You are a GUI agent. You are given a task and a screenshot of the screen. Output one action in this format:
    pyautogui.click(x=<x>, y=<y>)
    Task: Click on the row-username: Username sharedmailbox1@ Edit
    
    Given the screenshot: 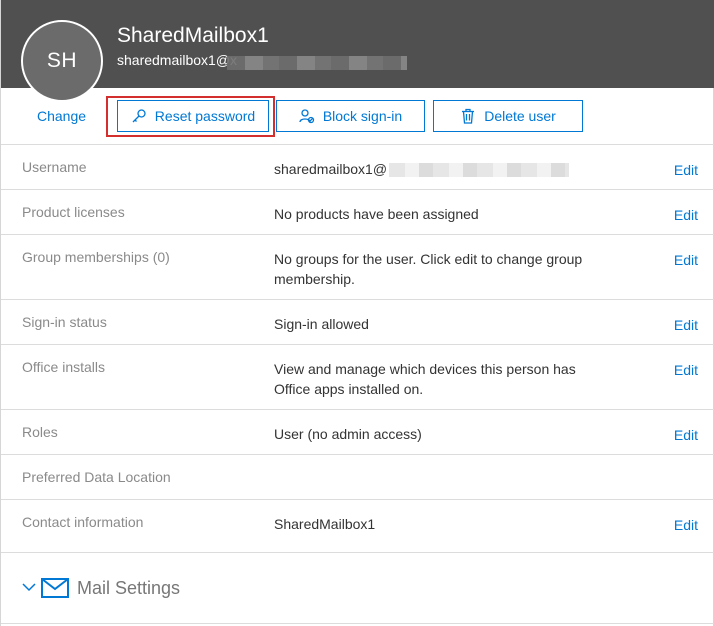 What is the action you would take?
    pyautogui.click(x=357, y=166)
    